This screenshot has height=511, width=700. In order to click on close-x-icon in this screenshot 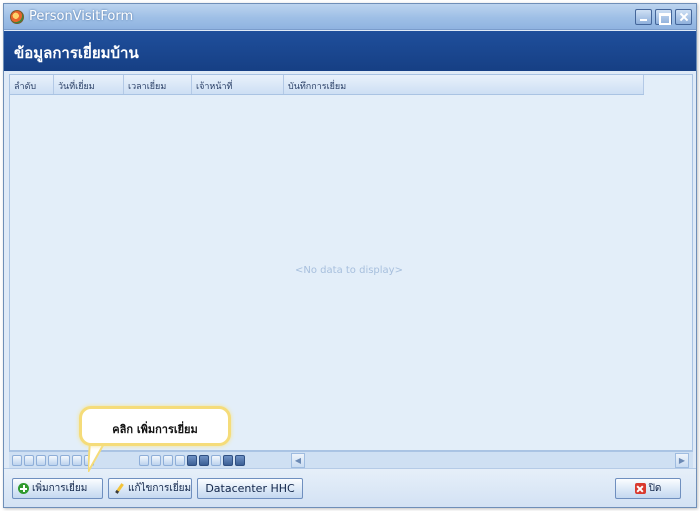, I will do `click(640, 488)`.